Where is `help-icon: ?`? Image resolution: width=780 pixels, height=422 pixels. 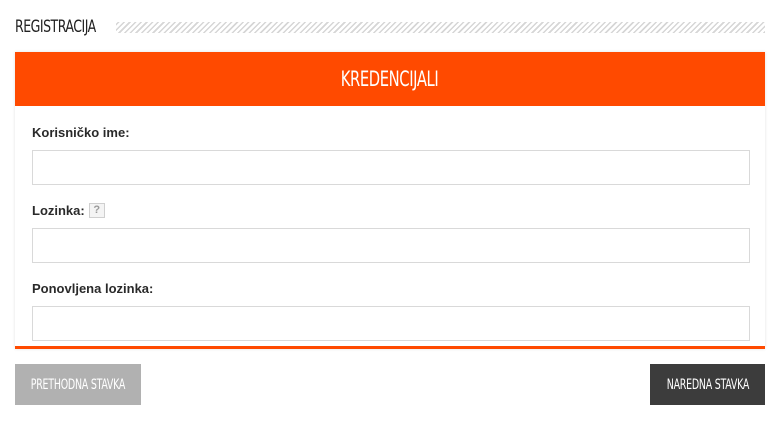
help-icon: ? is located at coordinates (96, 210).